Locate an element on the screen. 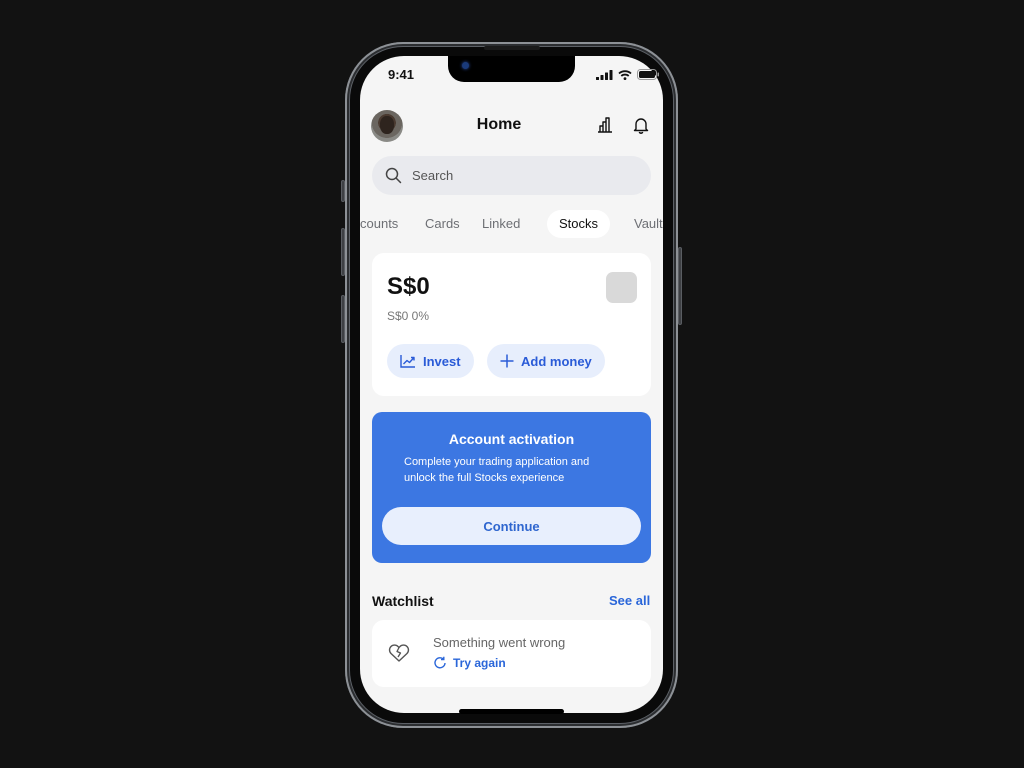  tab-linked: Linked is located at coordinates (501, 224).